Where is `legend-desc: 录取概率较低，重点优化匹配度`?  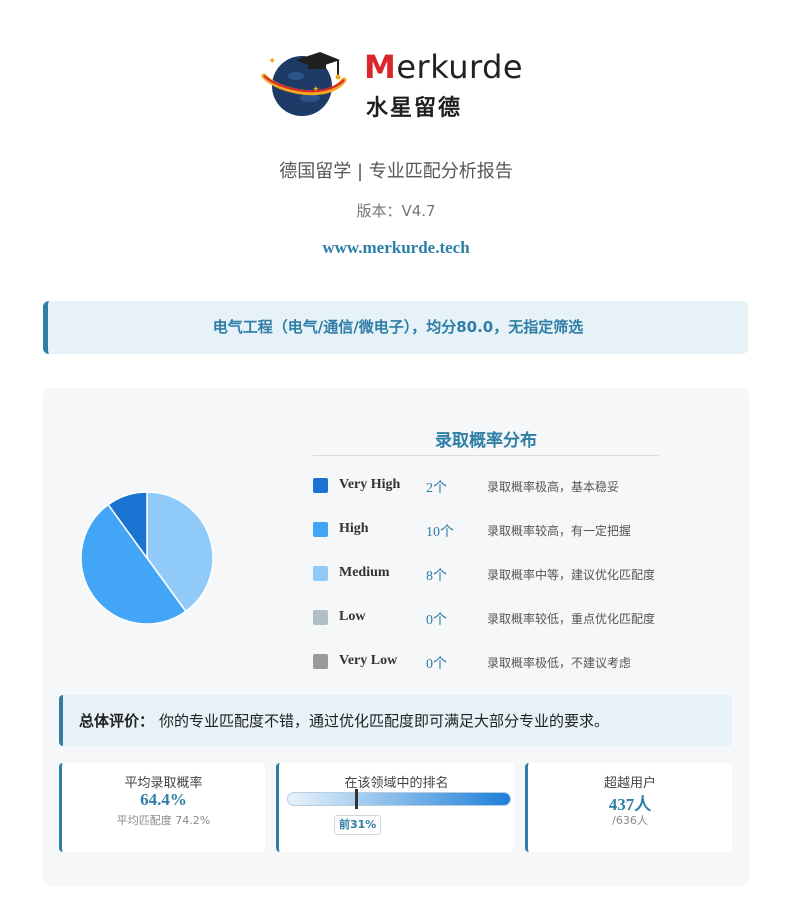
legend-desc: 录取概率较低，重点优化匹配度 is located at coordinates (571, 619).